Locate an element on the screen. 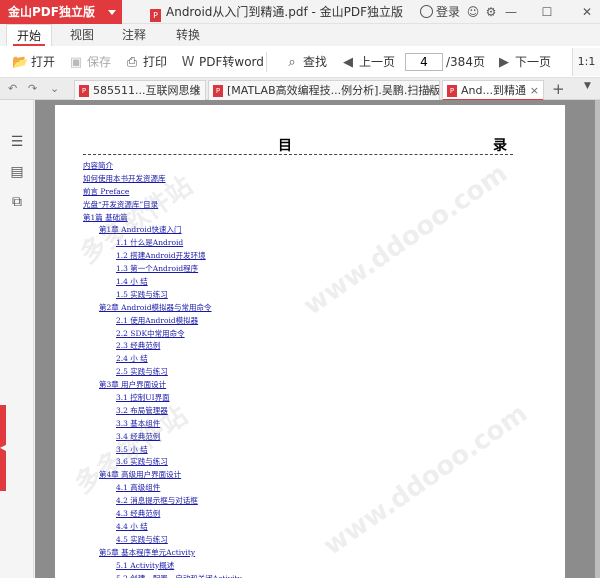 Image resolution: width=600 pixels, height=578 pixels. toc-link: 第5章 基本程序单元Activity is located at coordinates (303, 553).